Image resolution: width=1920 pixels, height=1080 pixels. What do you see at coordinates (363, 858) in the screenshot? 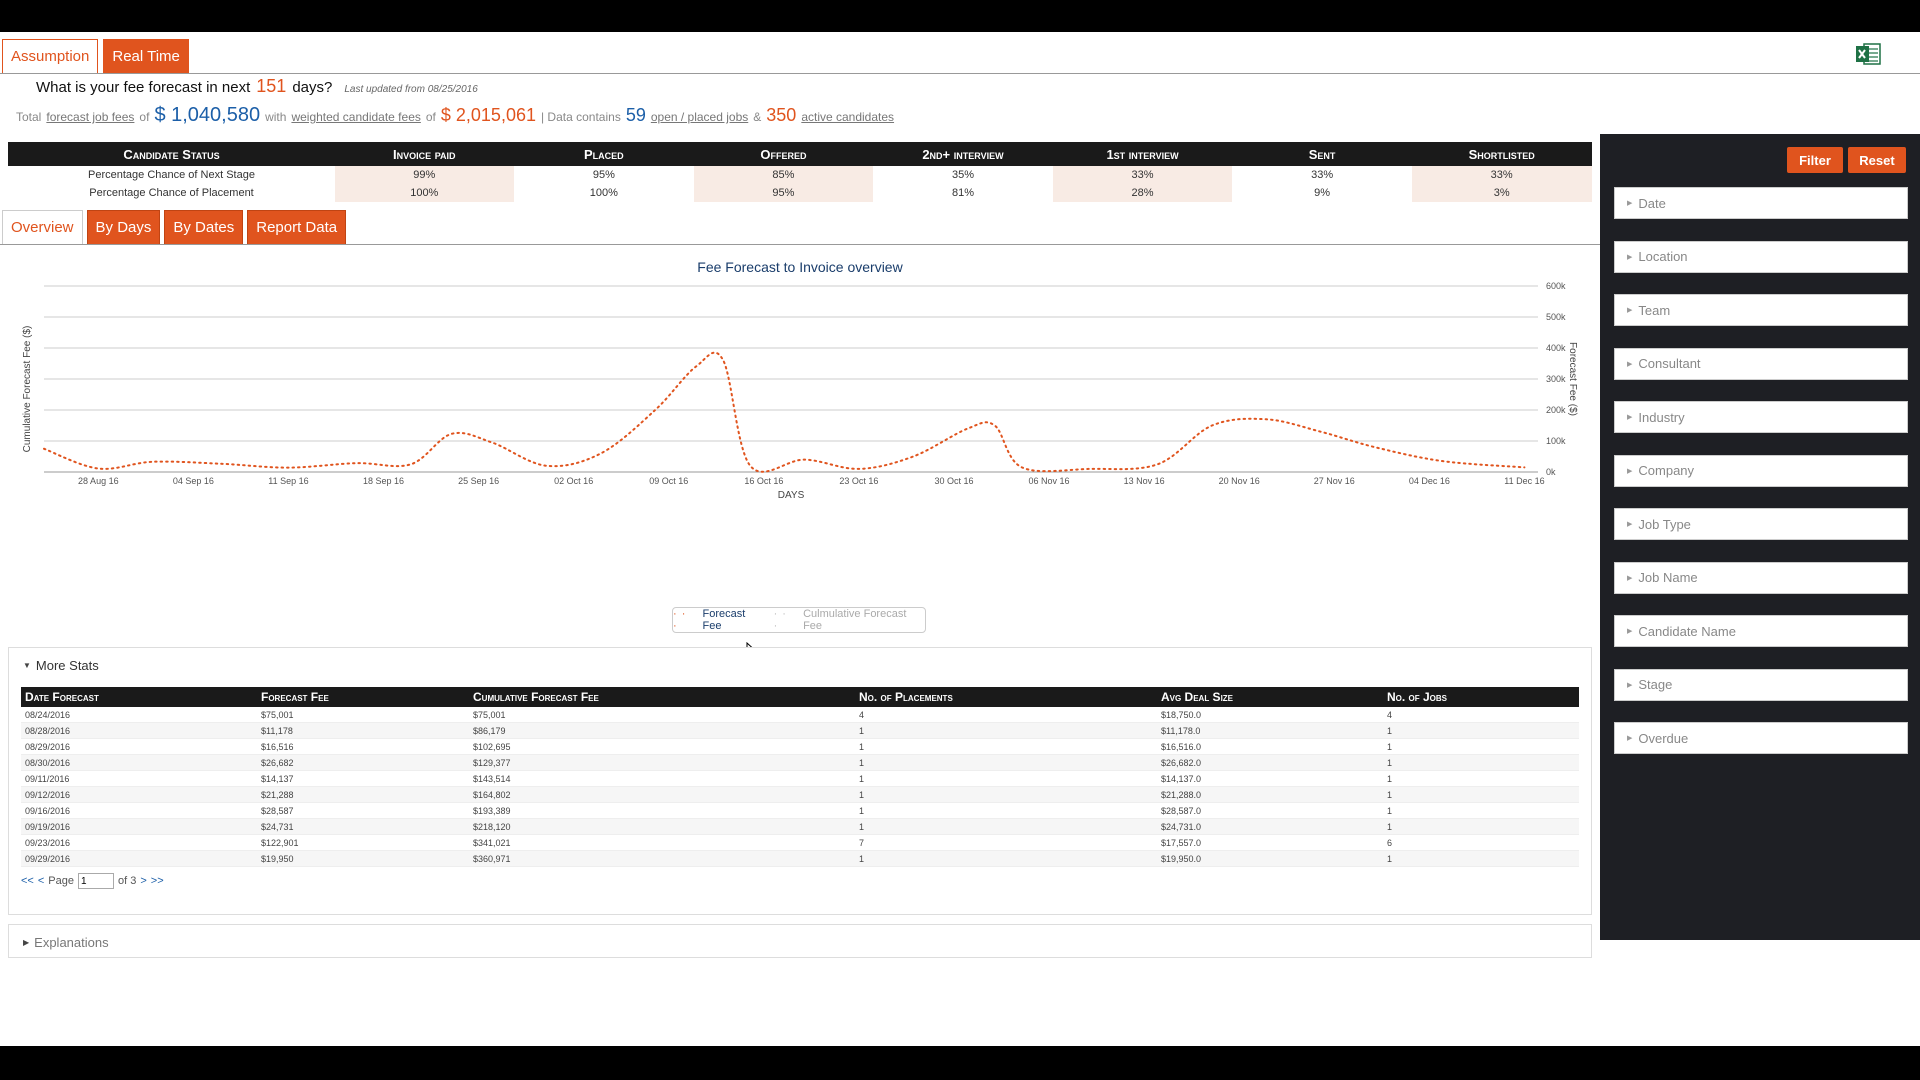
I see `table-cell: $19,950` at bounding box center [363, 858].